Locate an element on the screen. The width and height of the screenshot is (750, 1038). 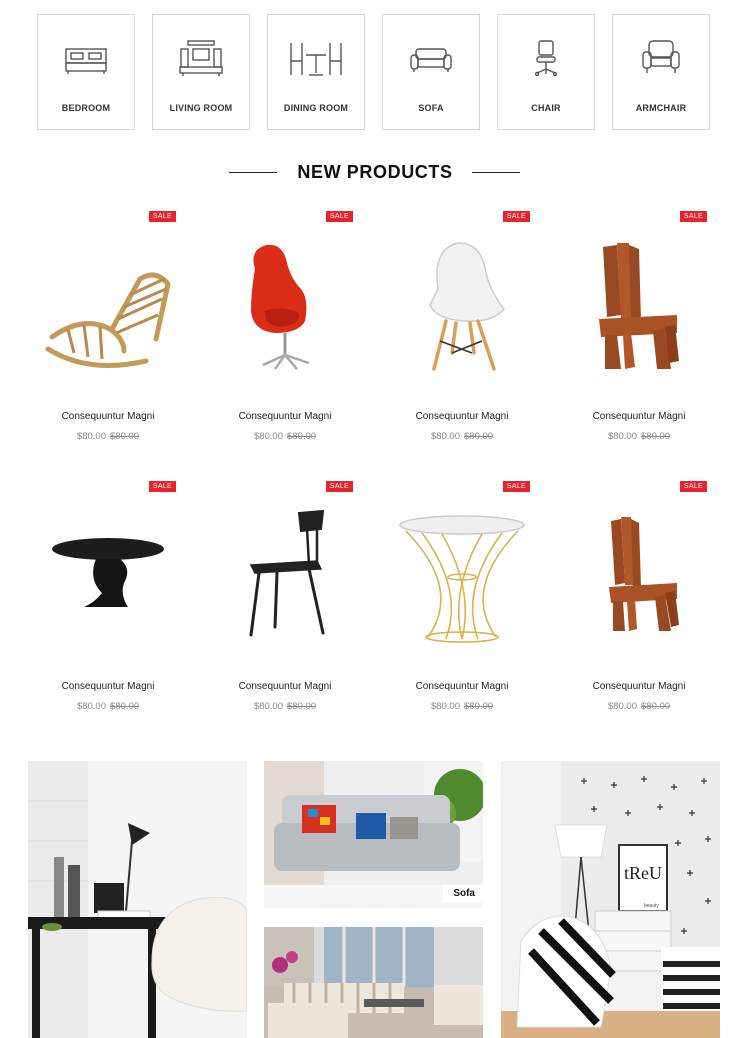
bed-icon is located at coordinates (86, 59).